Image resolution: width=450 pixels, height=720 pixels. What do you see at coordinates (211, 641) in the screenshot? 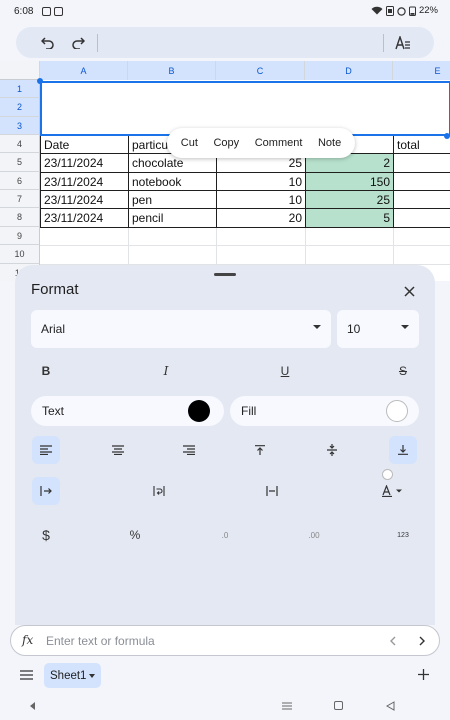
I see `formula-input` at bounding box center [211, 641].